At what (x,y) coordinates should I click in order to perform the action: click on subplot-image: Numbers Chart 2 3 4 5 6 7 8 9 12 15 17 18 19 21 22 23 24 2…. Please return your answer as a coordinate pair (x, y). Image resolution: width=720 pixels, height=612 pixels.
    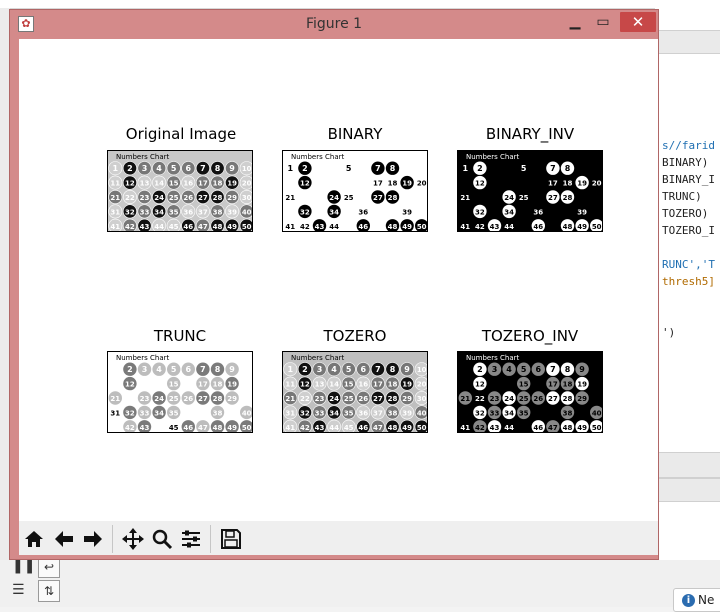
    Looking at the image, I should click on (530, 392).